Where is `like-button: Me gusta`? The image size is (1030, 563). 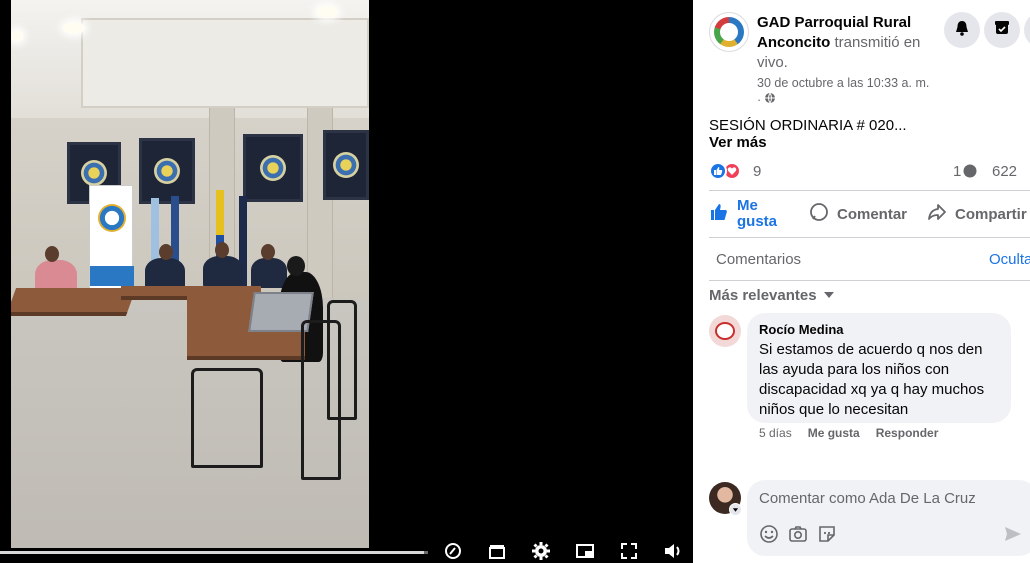
like-button: Me gusta is located at coordinates (745, 214).